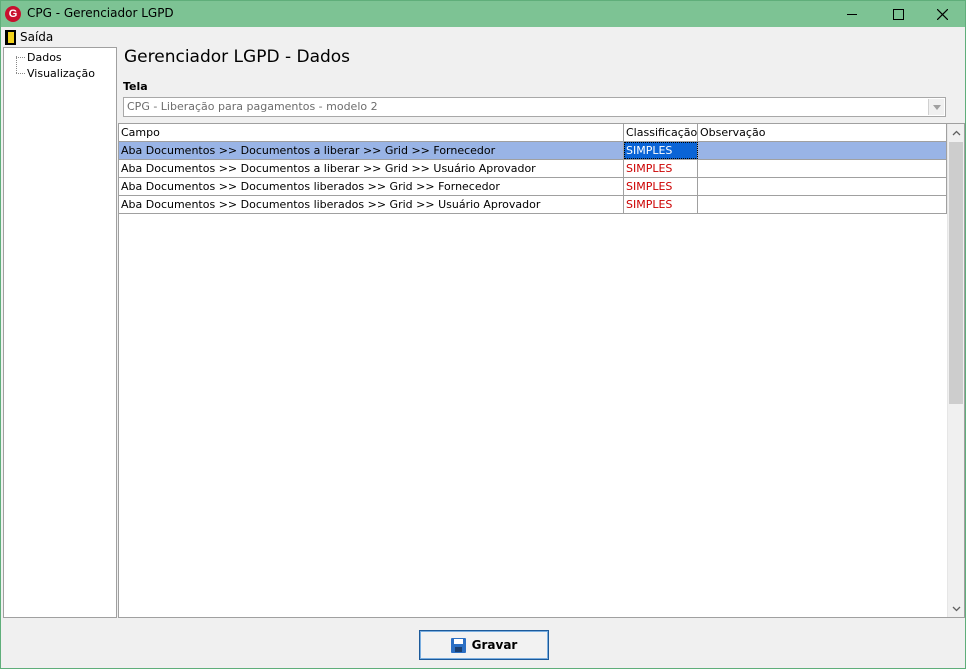 This screenshot has width=966, height=669. What do you see at coordinates (44, 57) in the screenshot?
I see `tree-item-label: Dados` at bounding box center [44, 57].